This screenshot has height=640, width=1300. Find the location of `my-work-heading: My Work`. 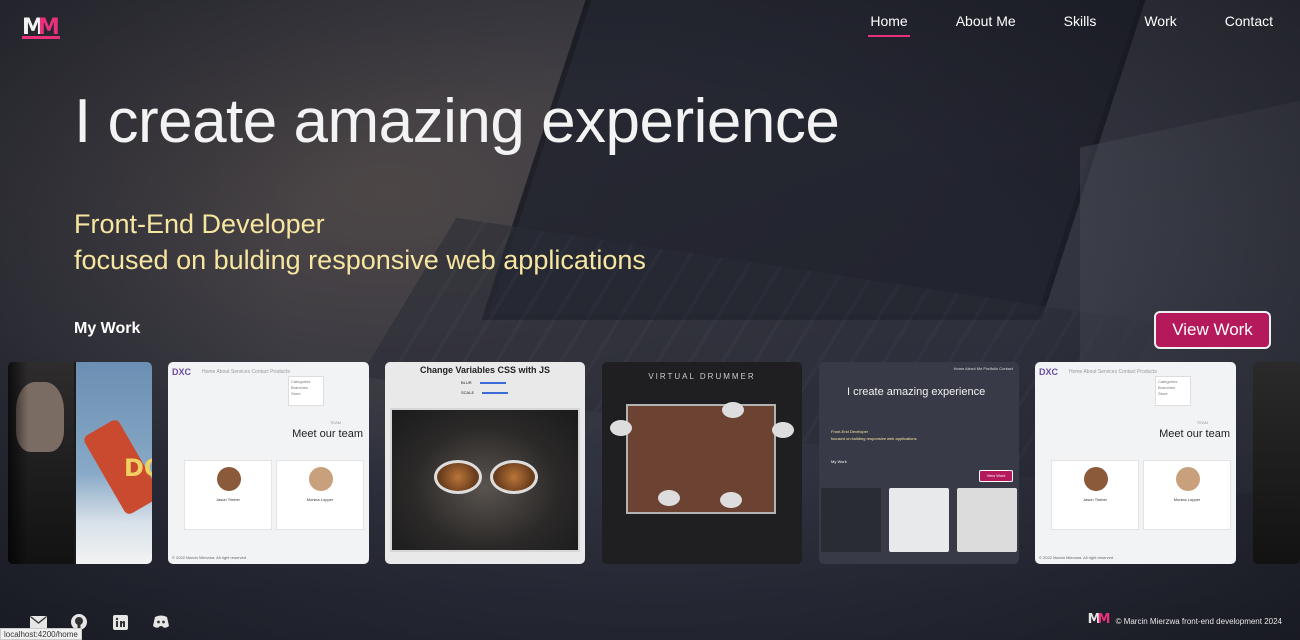

my-work-heading: My Work is located at coordinates (107, 328).